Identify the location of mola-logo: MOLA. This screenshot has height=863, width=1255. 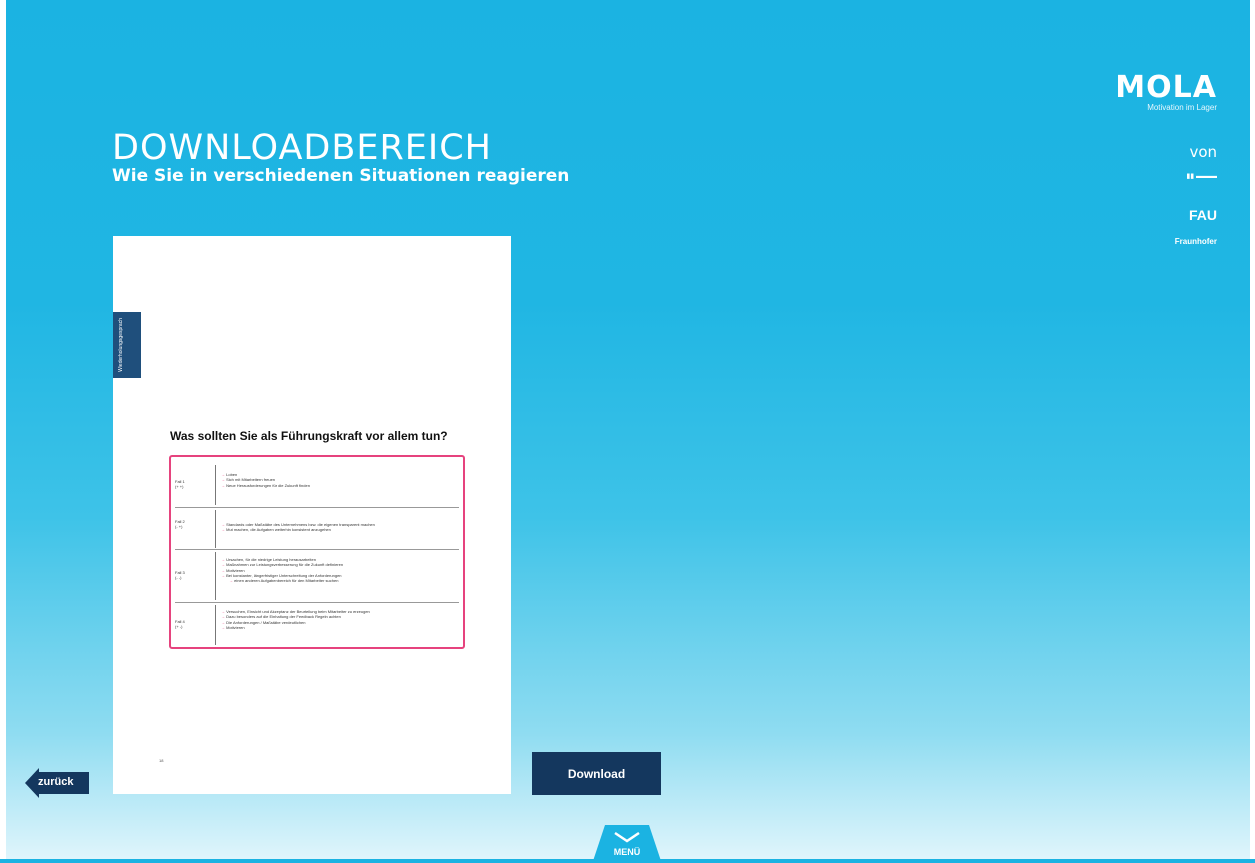
(1166, 87).